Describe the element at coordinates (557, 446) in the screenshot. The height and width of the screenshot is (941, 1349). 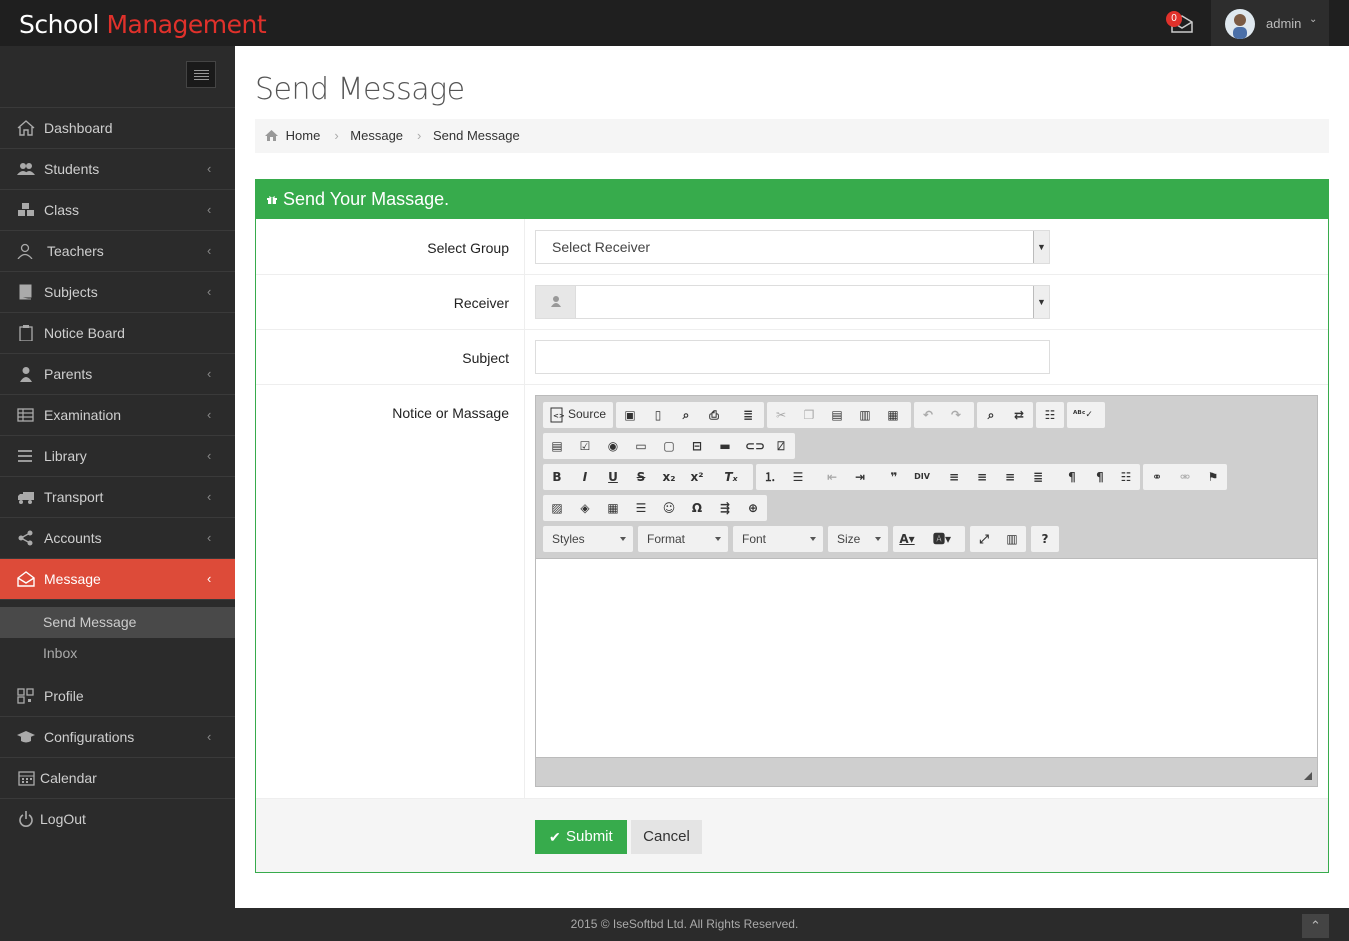
I see `form-icon: ▤` at that location.